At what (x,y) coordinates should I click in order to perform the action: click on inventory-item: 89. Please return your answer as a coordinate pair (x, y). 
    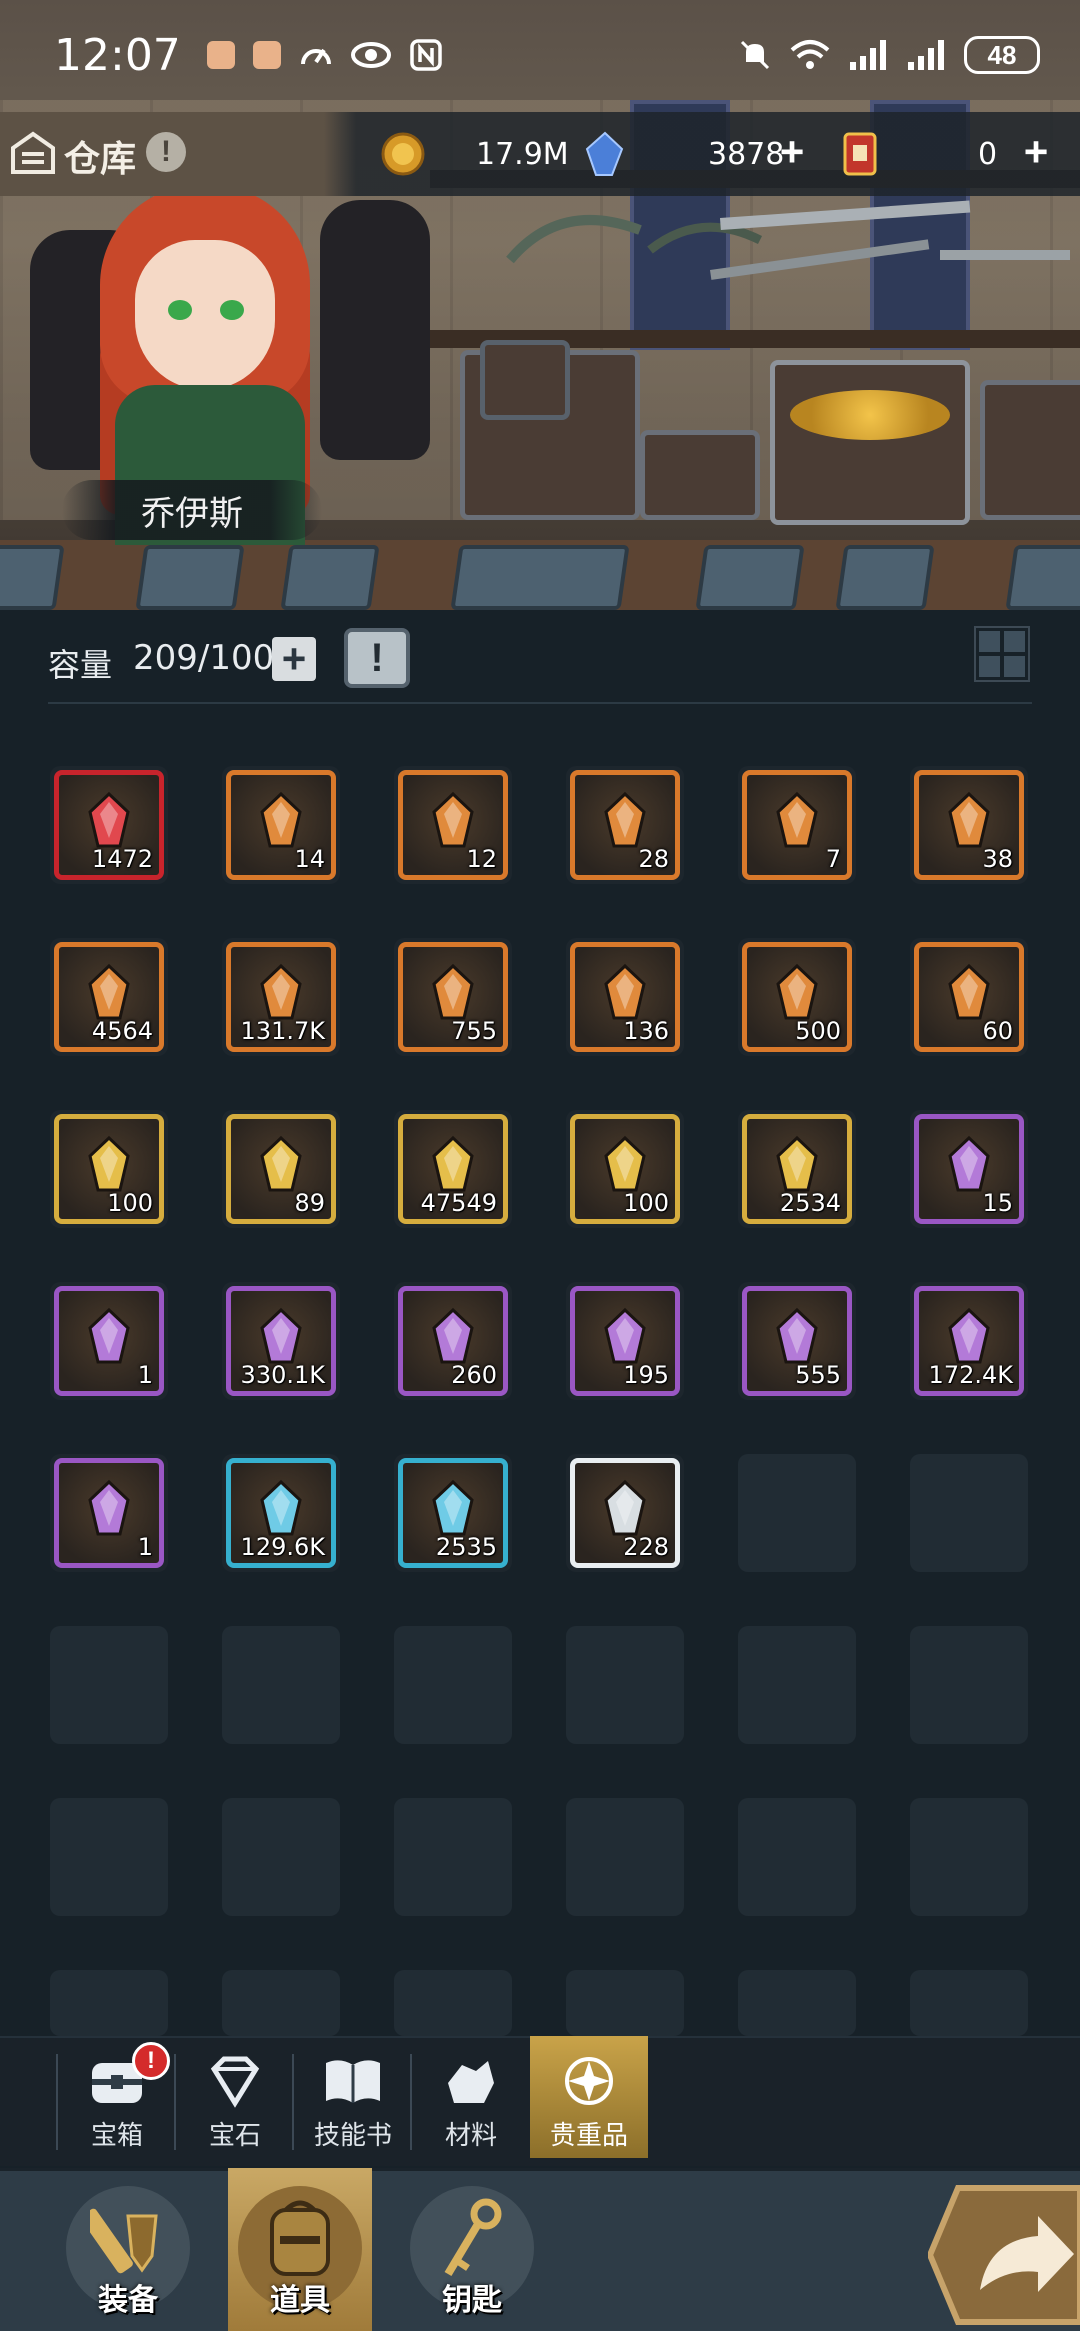
    Looking at the image, I should click on (281, 1169).